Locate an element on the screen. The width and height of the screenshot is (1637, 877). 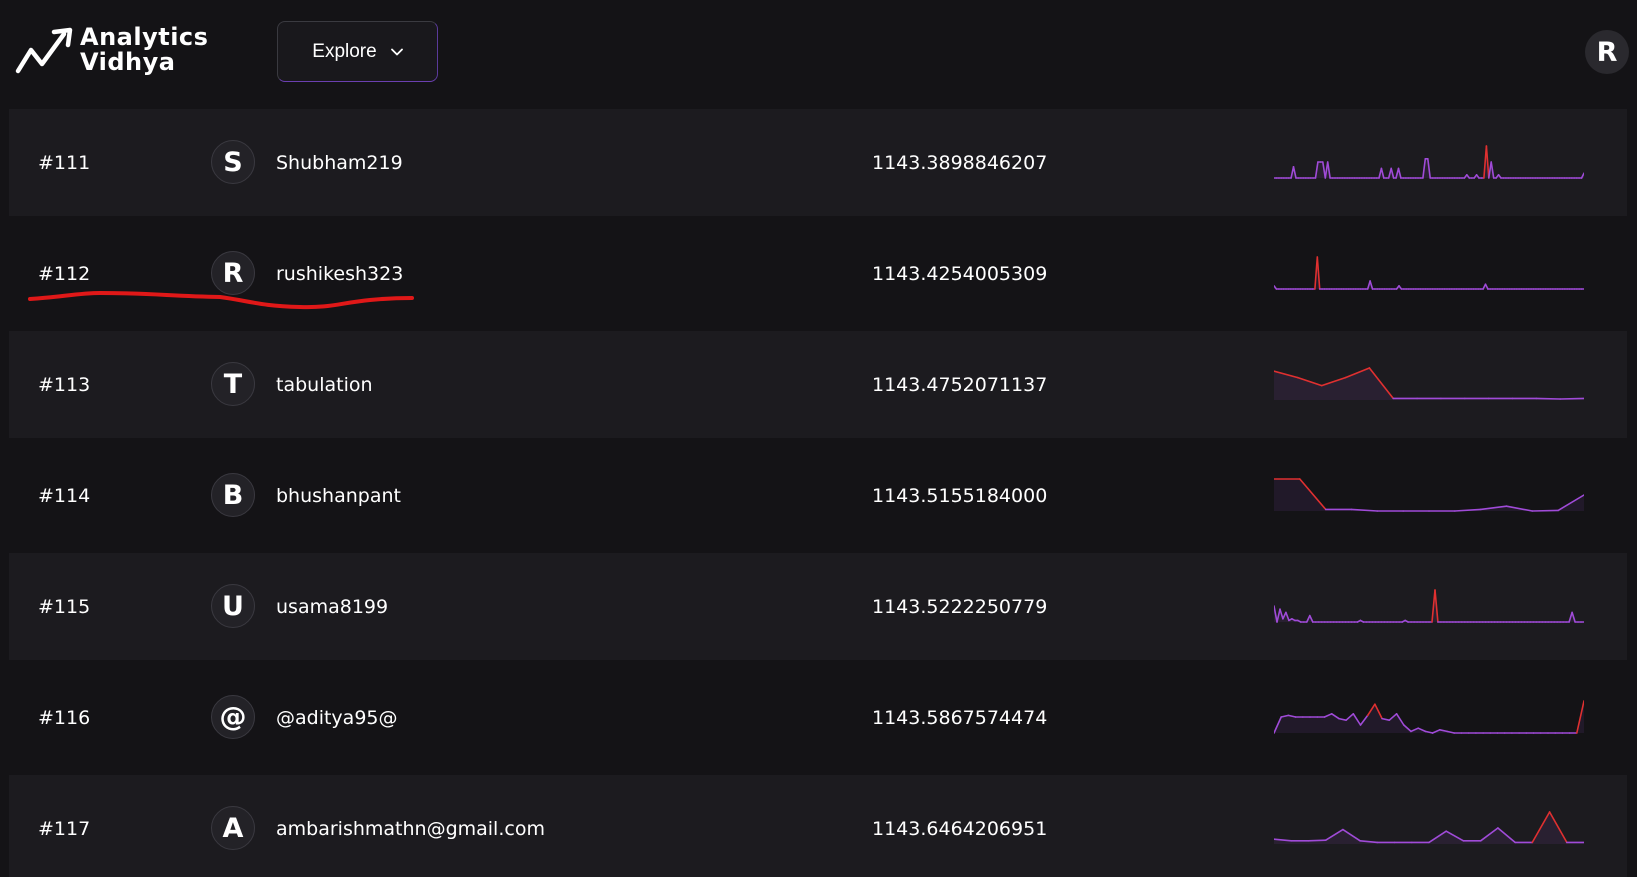
score-value: 1143.5222250779 is located at coordinates (960, 606).